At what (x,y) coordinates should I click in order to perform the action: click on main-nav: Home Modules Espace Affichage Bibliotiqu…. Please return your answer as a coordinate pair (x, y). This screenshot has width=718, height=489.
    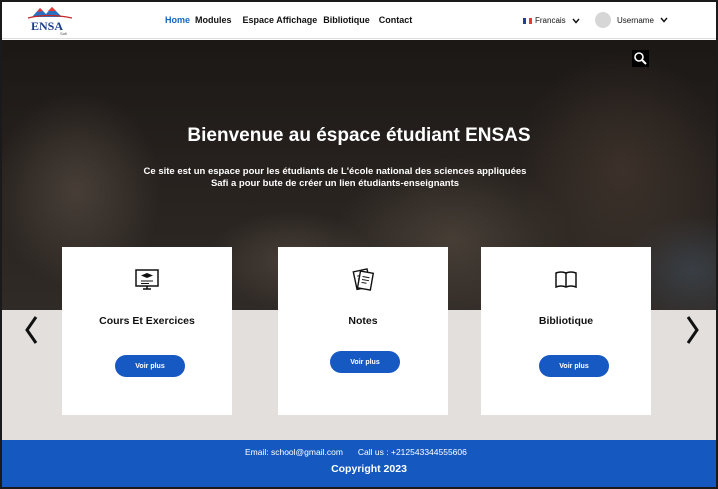
    Looking at the image, I should click on (288, 20).